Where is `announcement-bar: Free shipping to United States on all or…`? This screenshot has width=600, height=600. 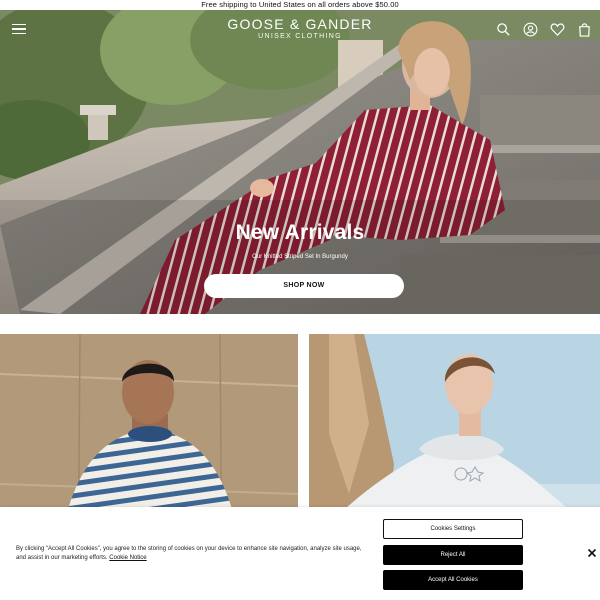
announcement-bar: Free shipping to United States on all or… is located at coordinates (300, 5).